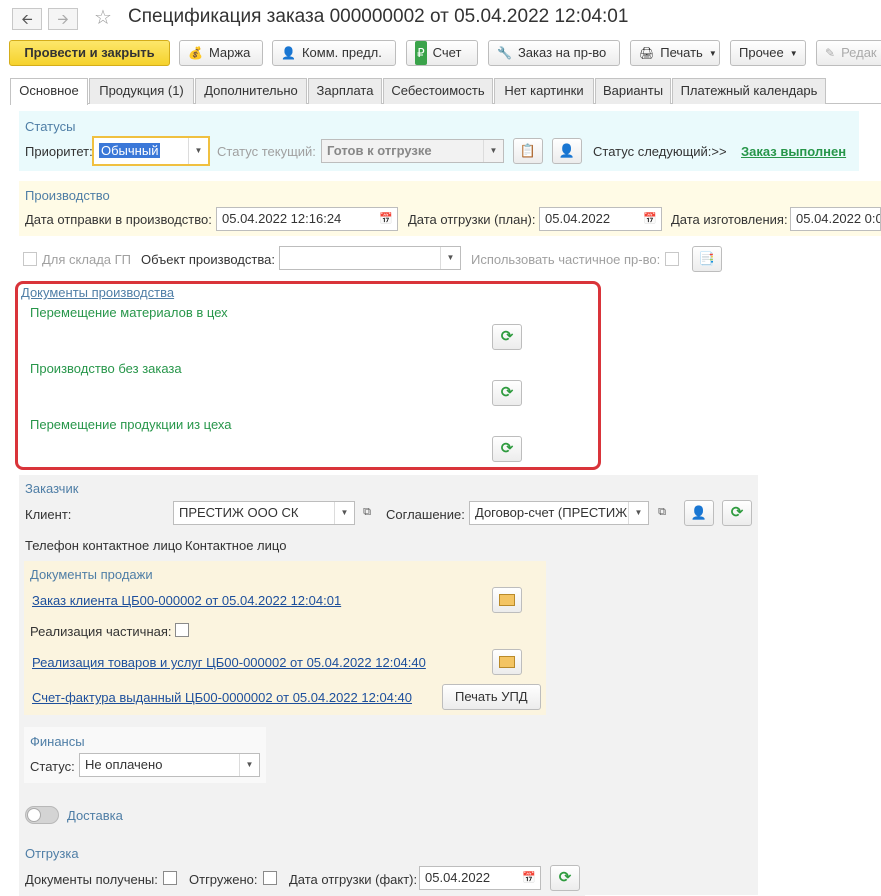 Image resolution: width=881 pixels, height=896 pixels. What do you see at coordinates (662, 513) in the screenshot?
I see `agreement-open-icon: ⧉` at bounding box center [662, 513].